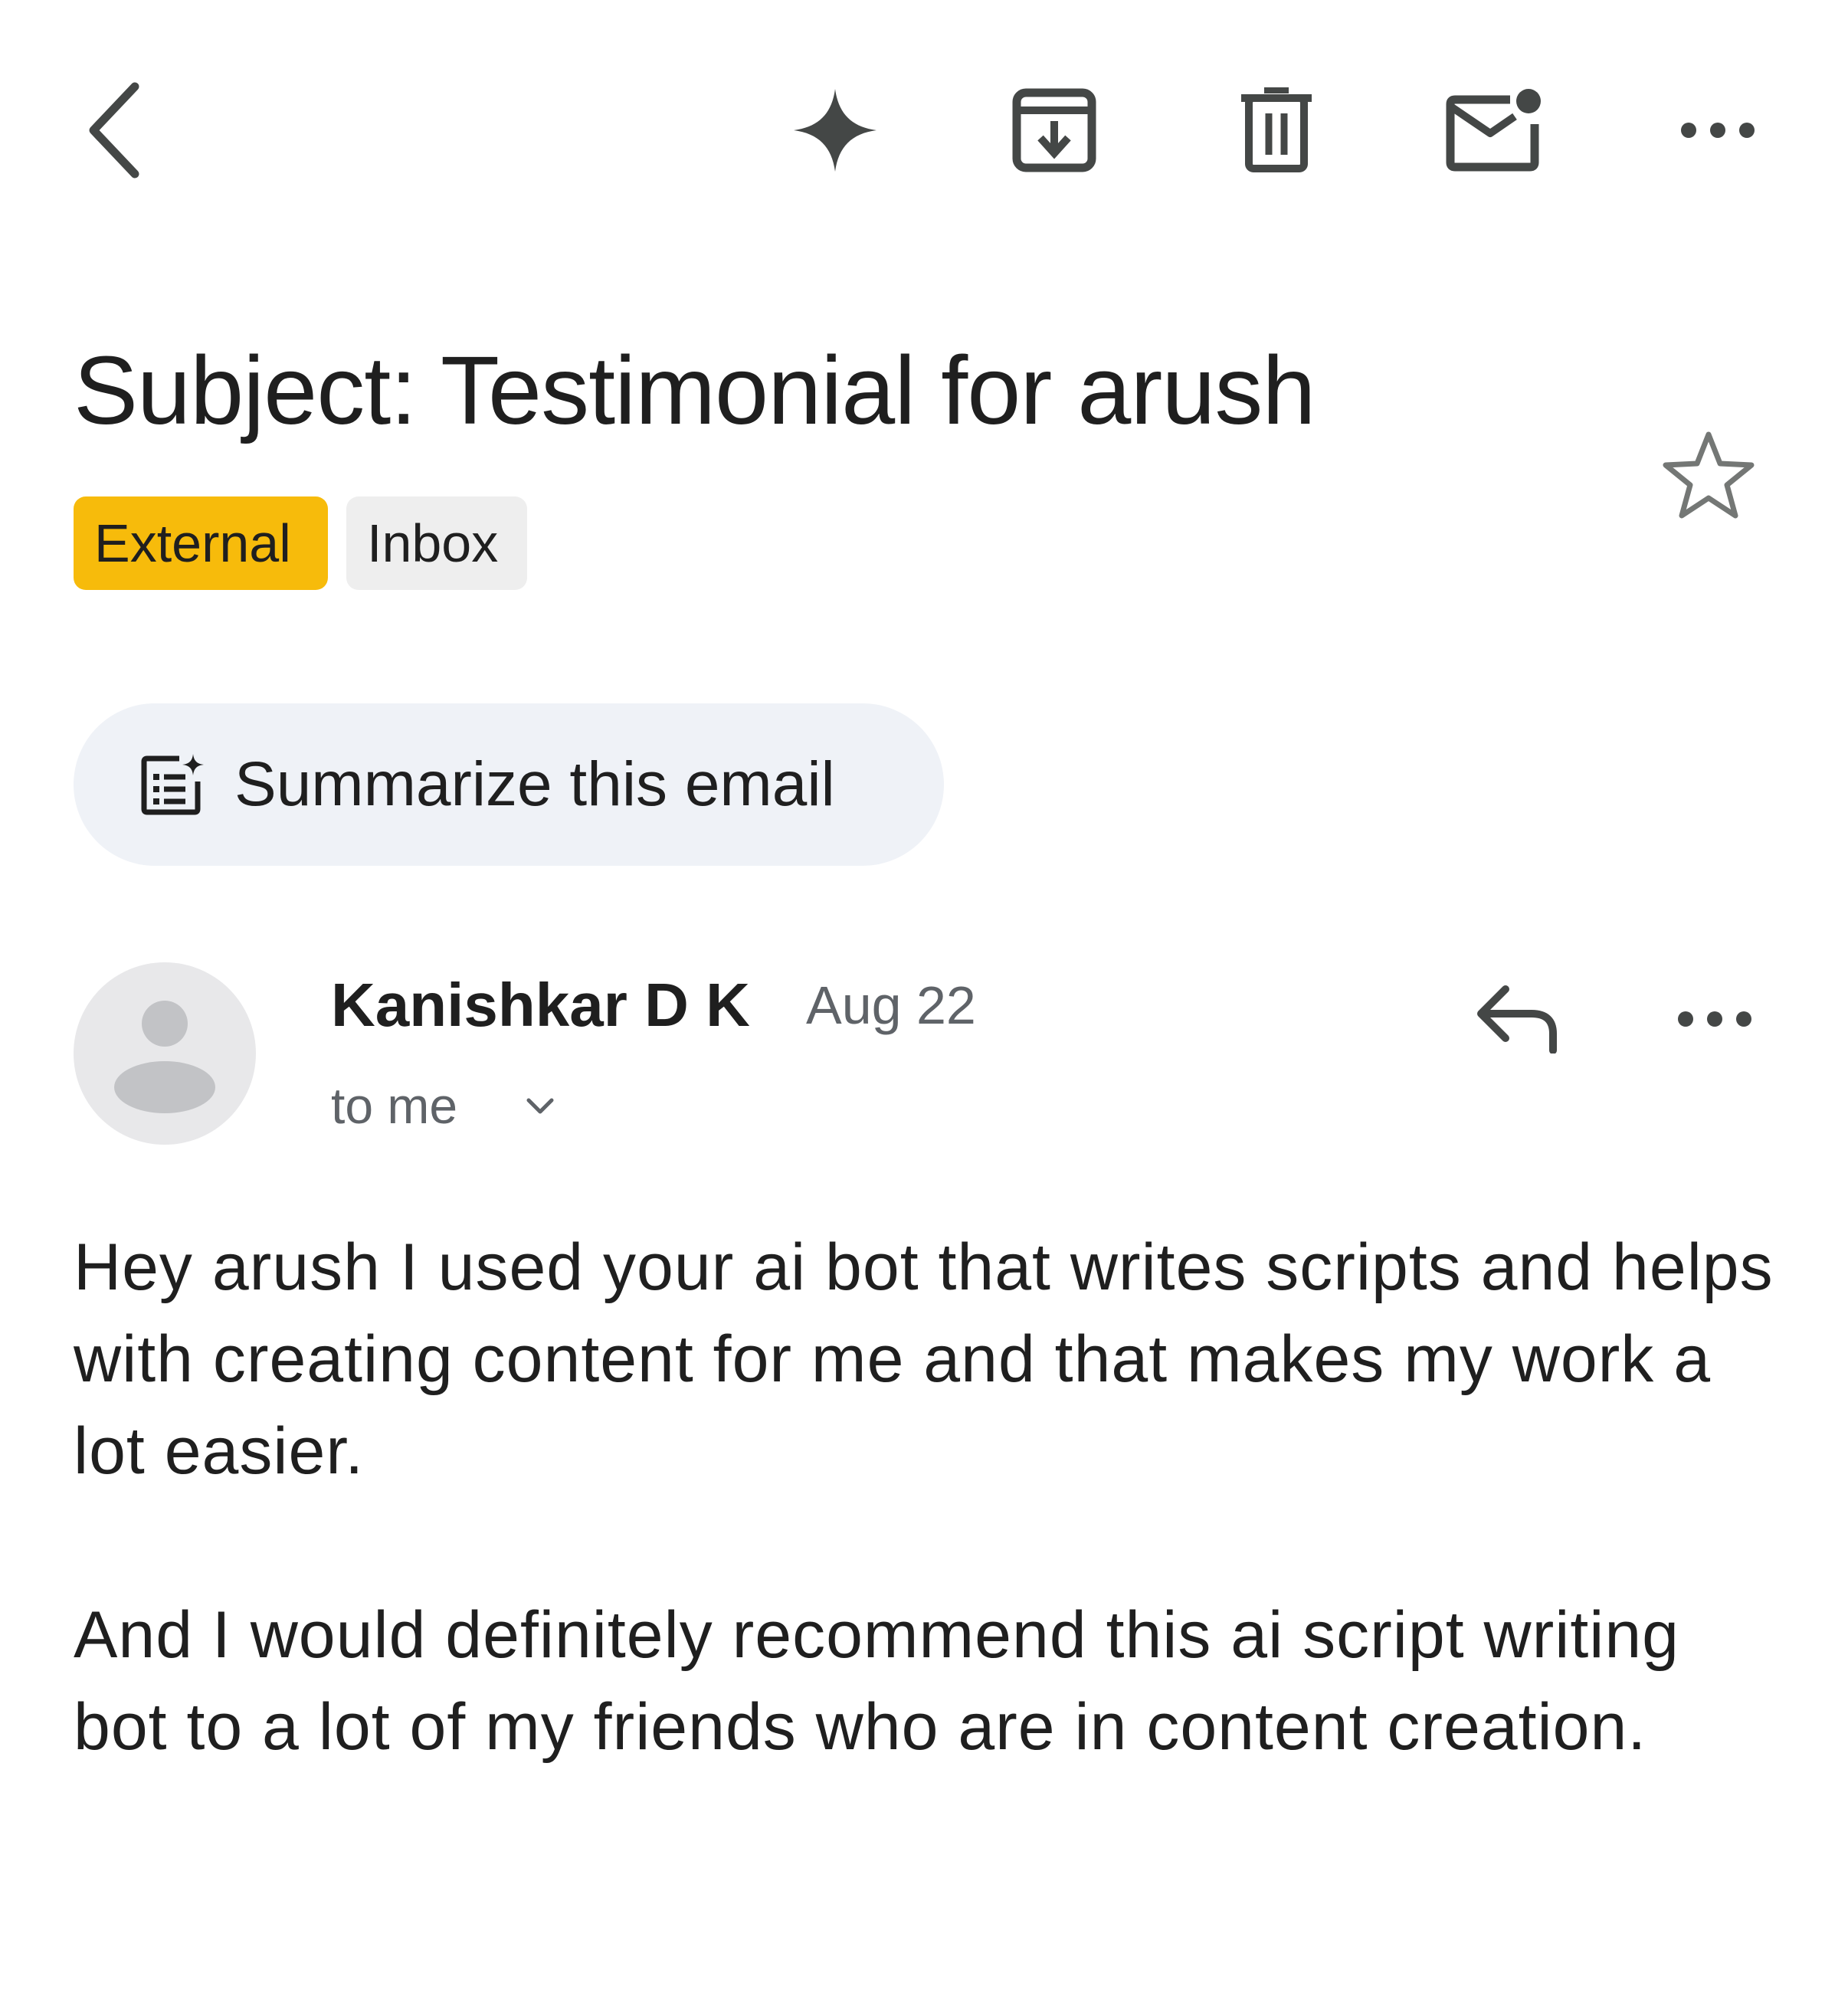  I want to click on star-icon, so click(1709, 475).